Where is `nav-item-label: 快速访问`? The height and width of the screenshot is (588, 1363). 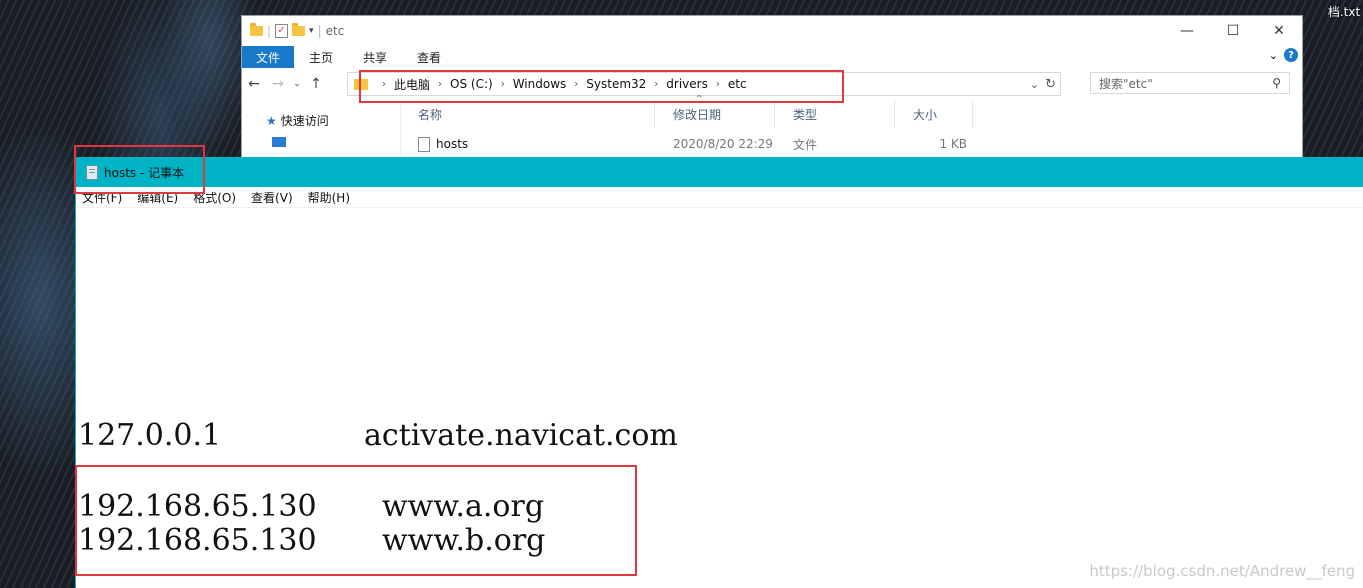
nav-item-label: 快速访问 is located at coordinates (304, 121).